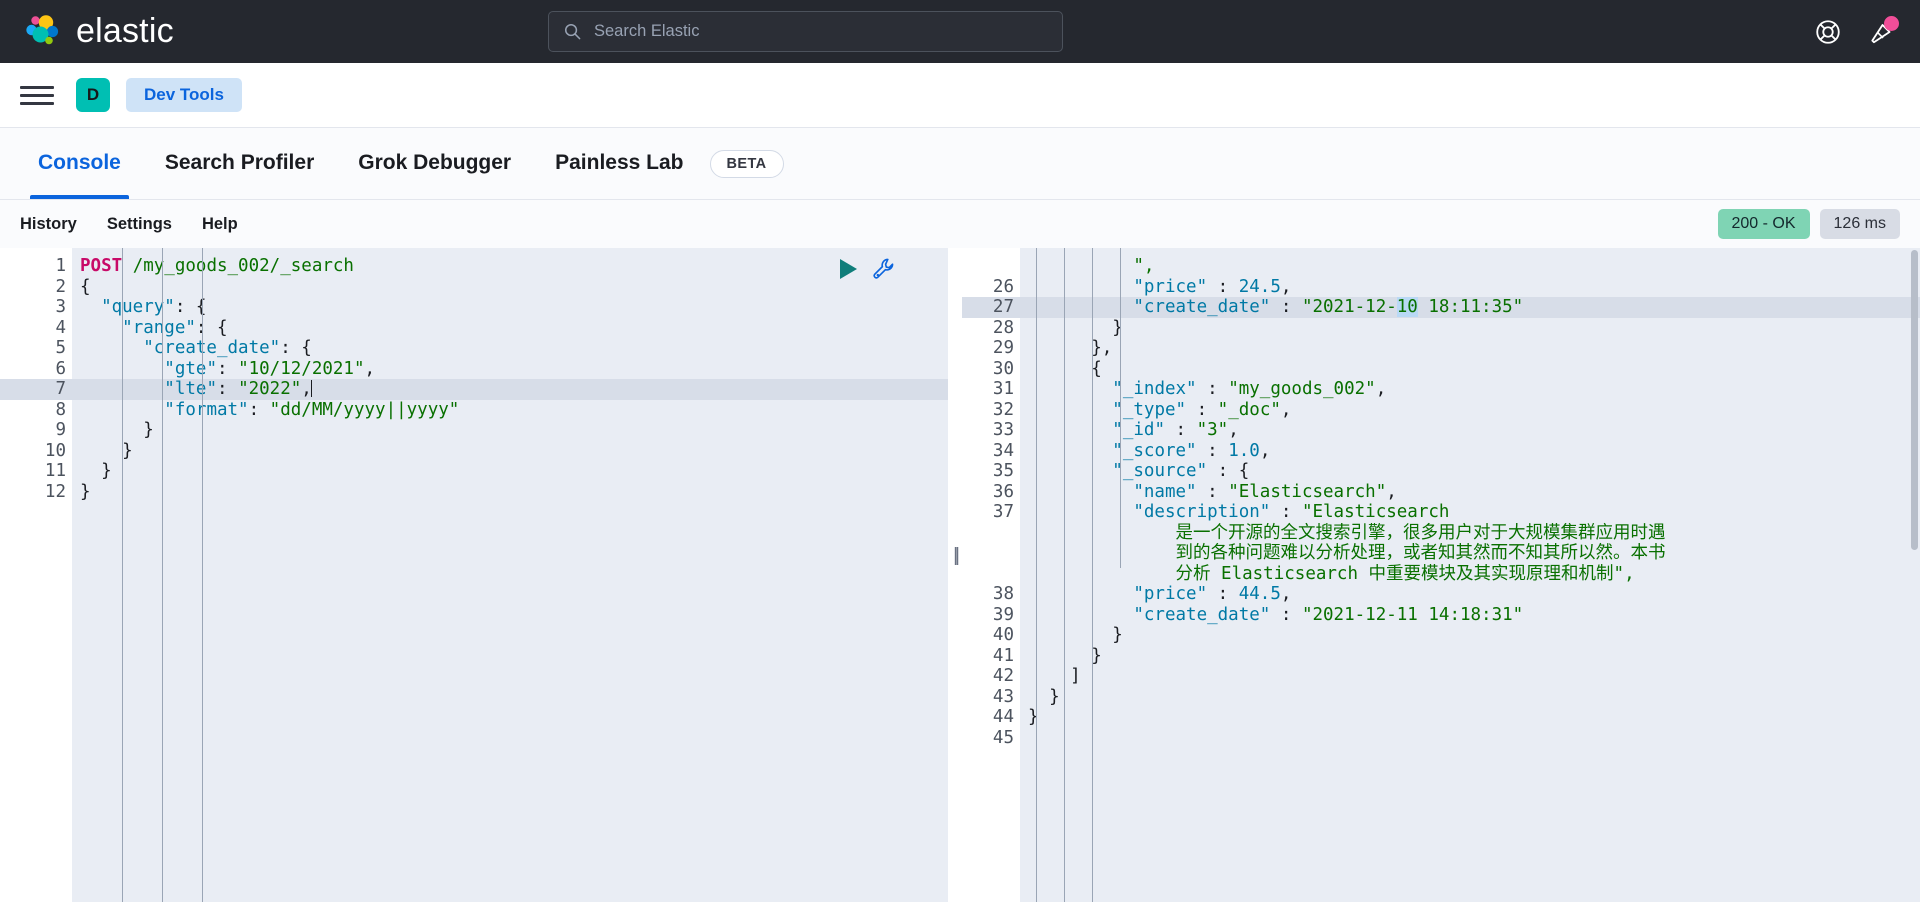  I want to click on code-line: "query": {, so click(510, 307).